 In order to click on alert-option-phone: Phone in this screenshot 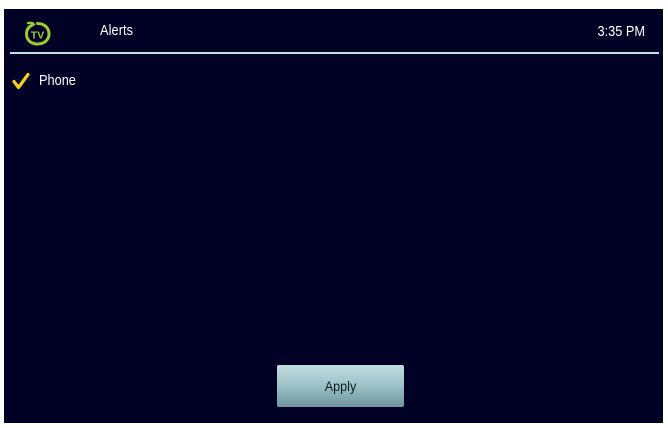, I will do `click(46, 81)`.